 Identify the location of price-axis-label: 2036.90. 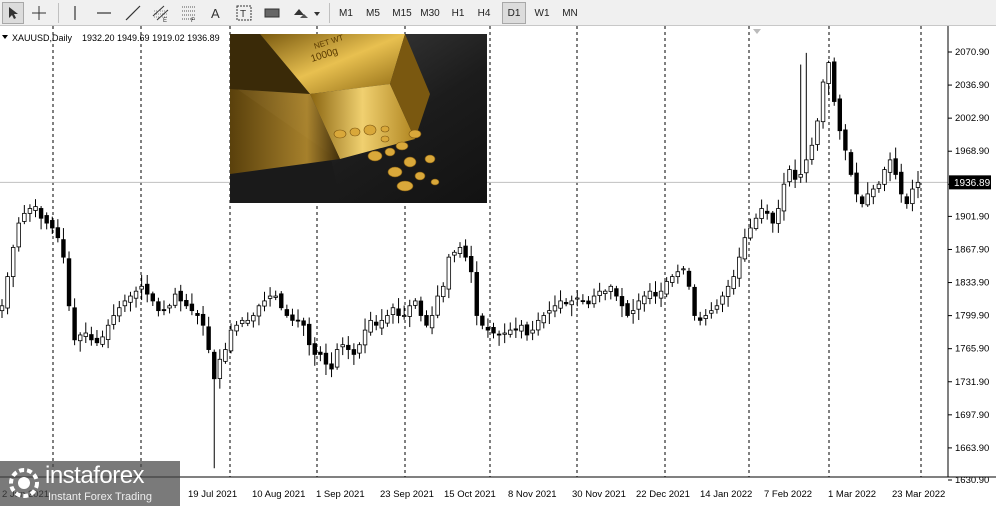
(972, 85).